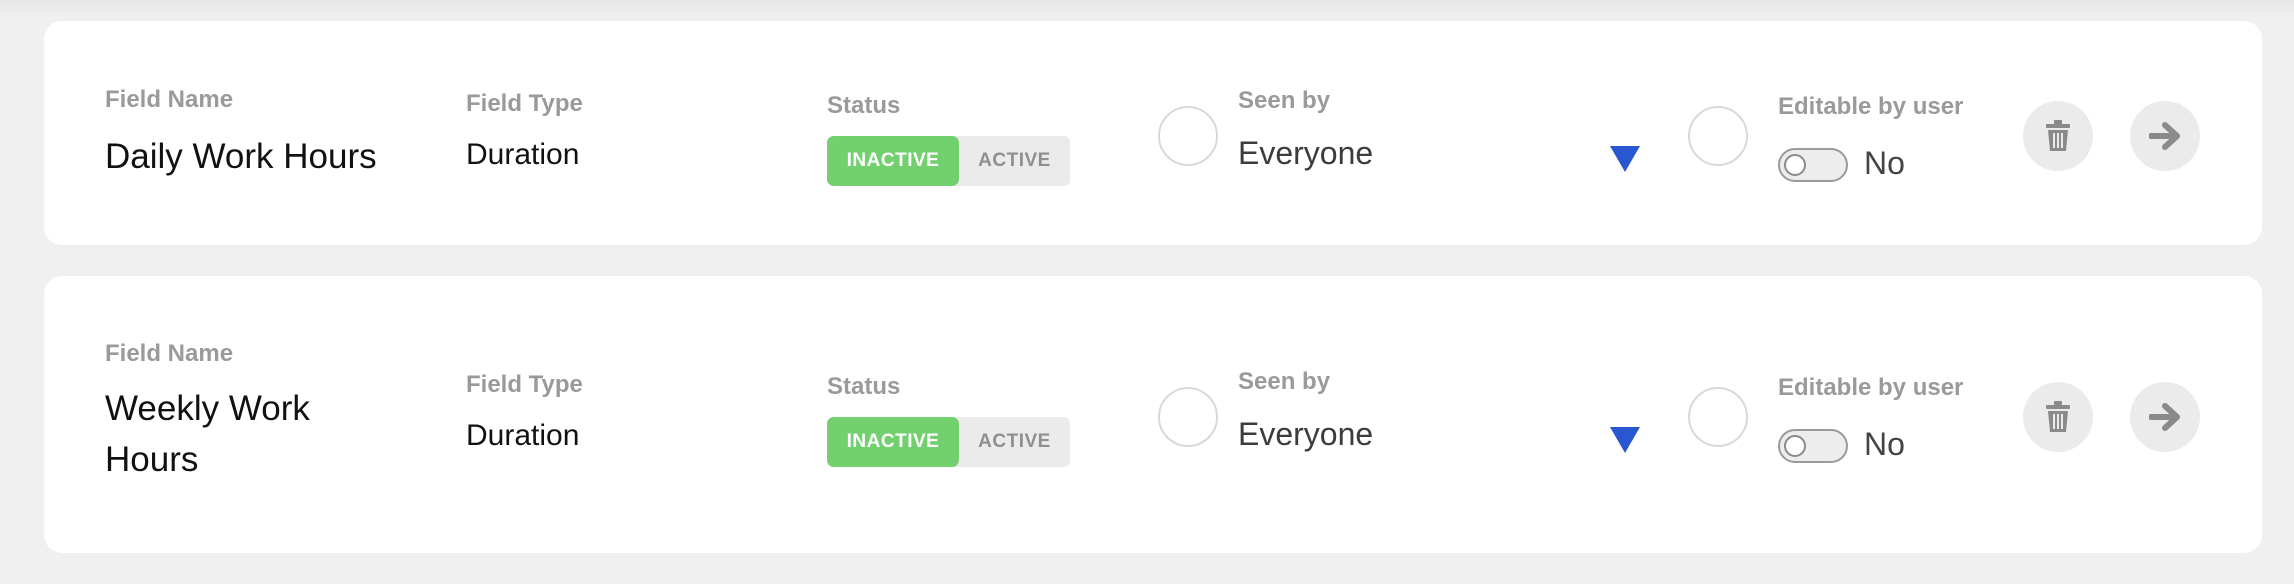 Image resolution: width=2294 pixels, height=584 pixels. What do you see at coordinates (207, 434) in the screenshot?
I see `field-name-value: Weekly Work Hours` at bounding box center [207, 434].